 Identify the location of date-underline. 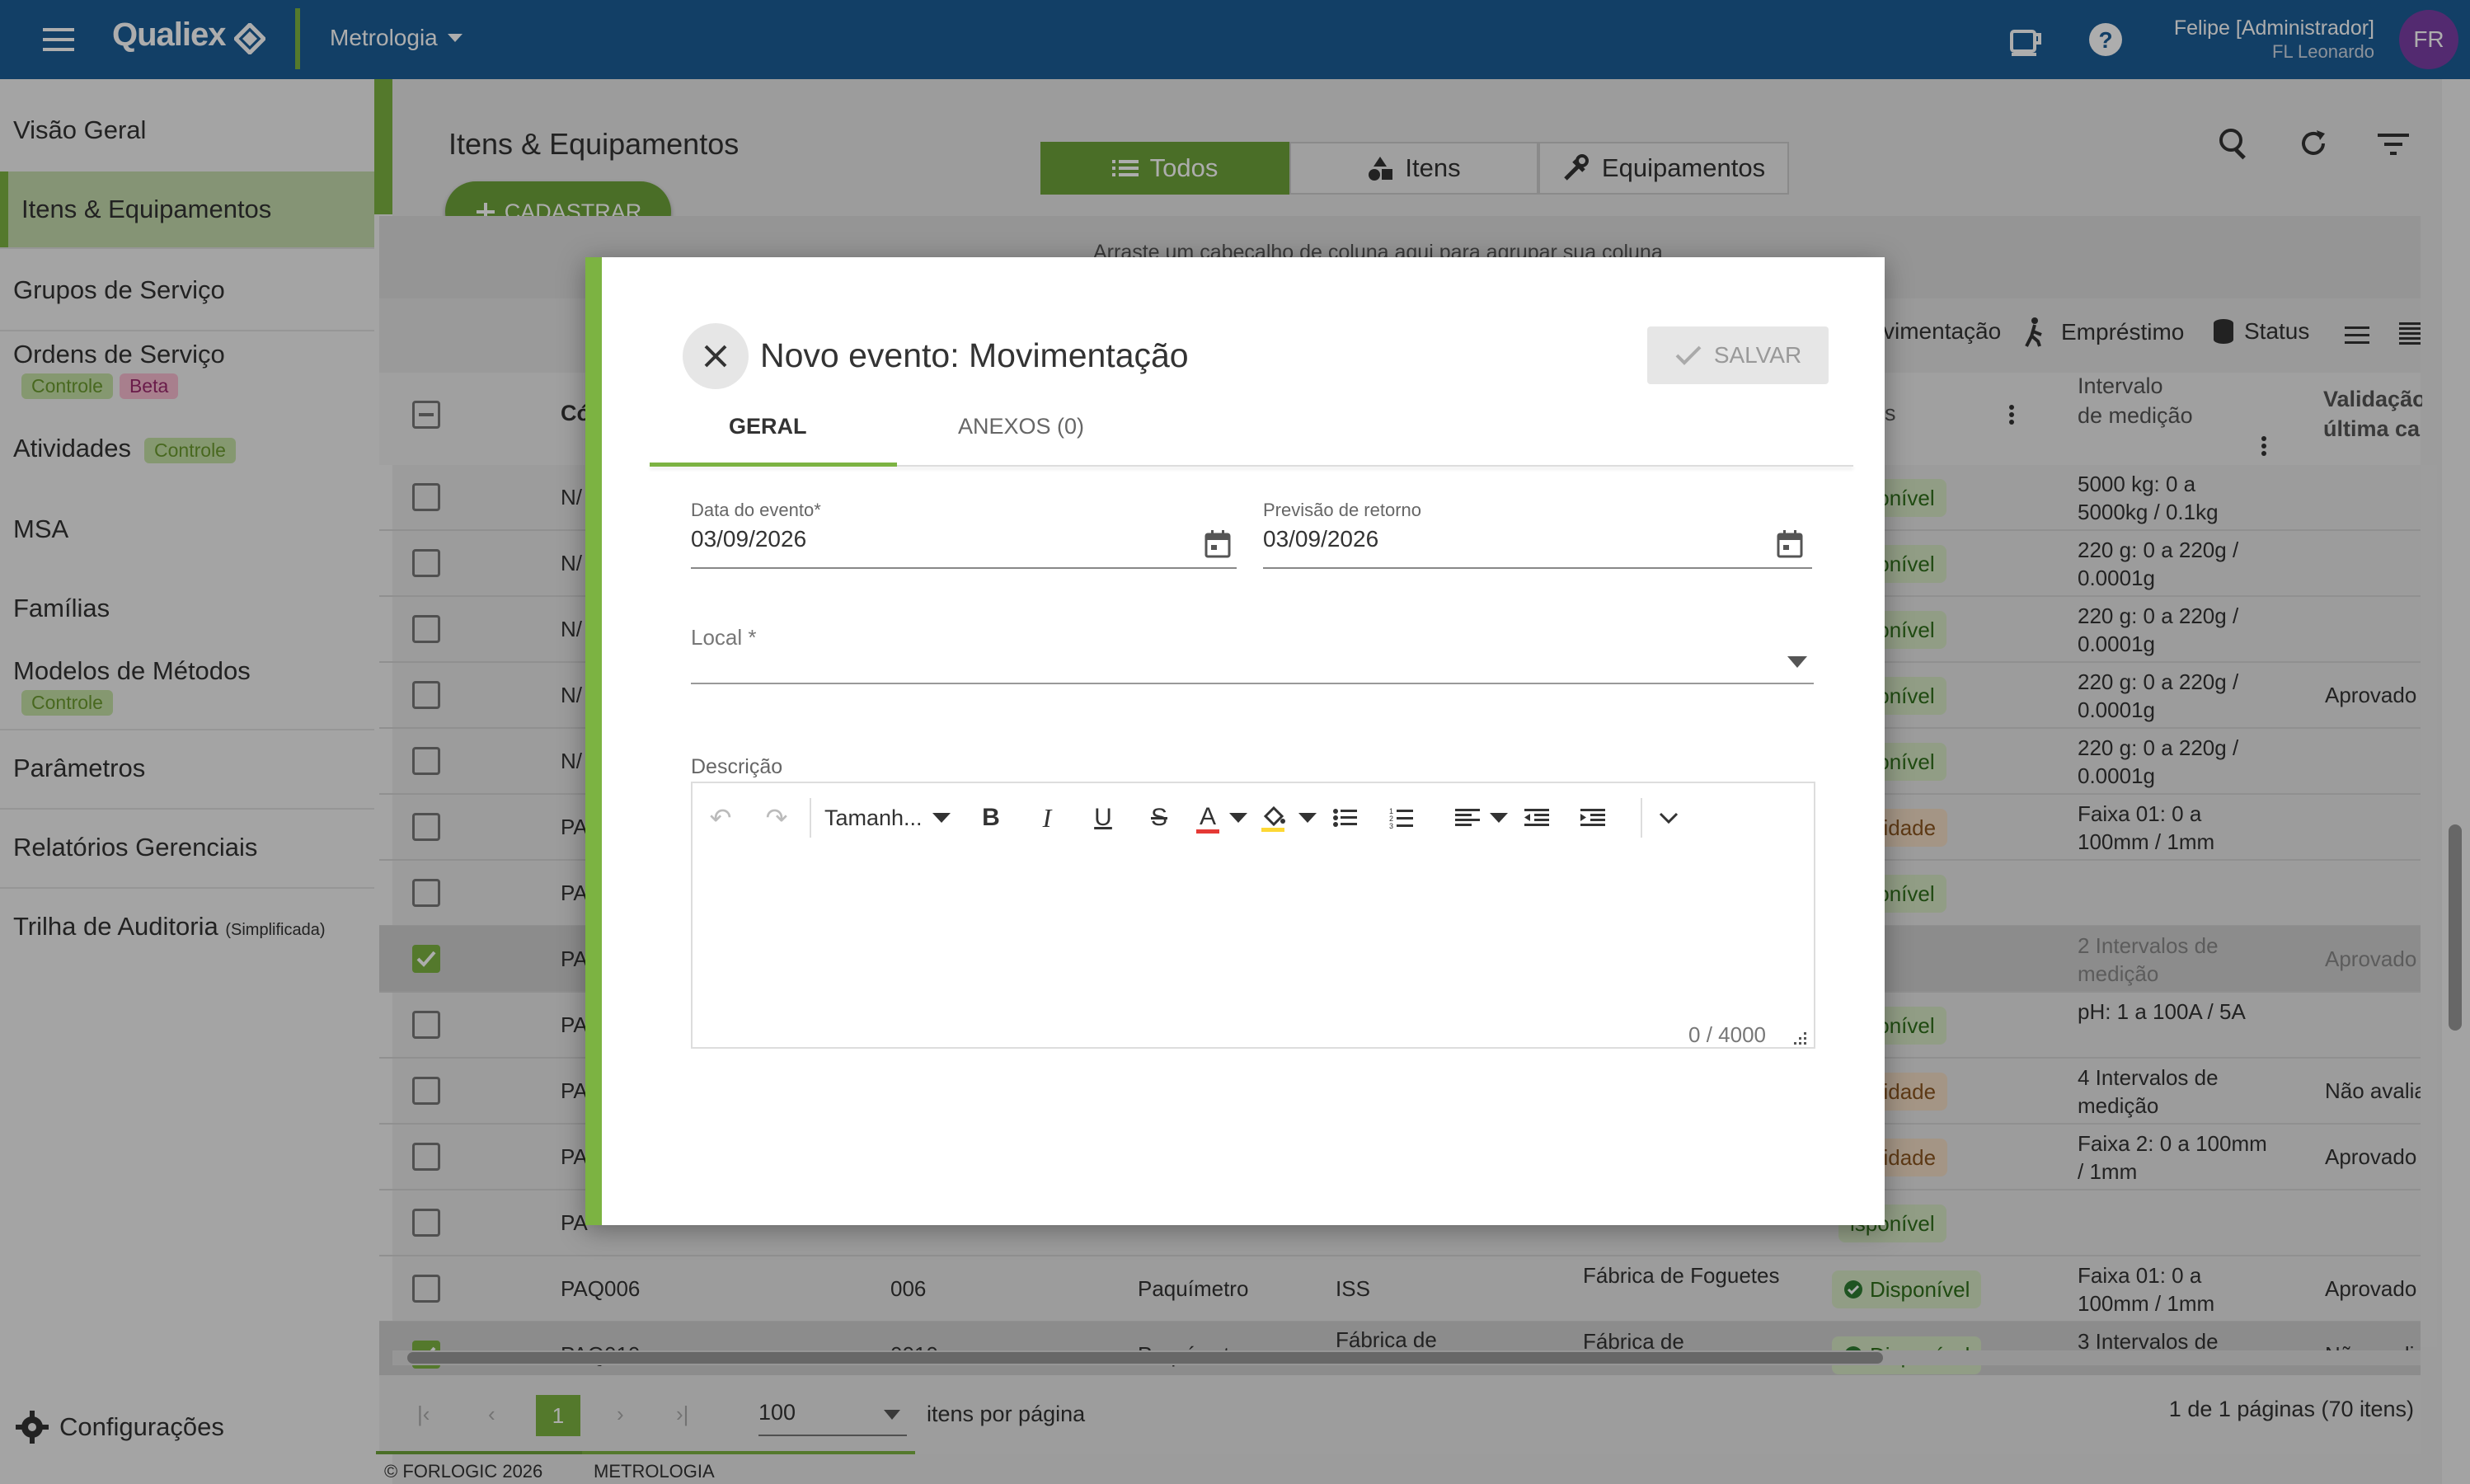
(964, 568).